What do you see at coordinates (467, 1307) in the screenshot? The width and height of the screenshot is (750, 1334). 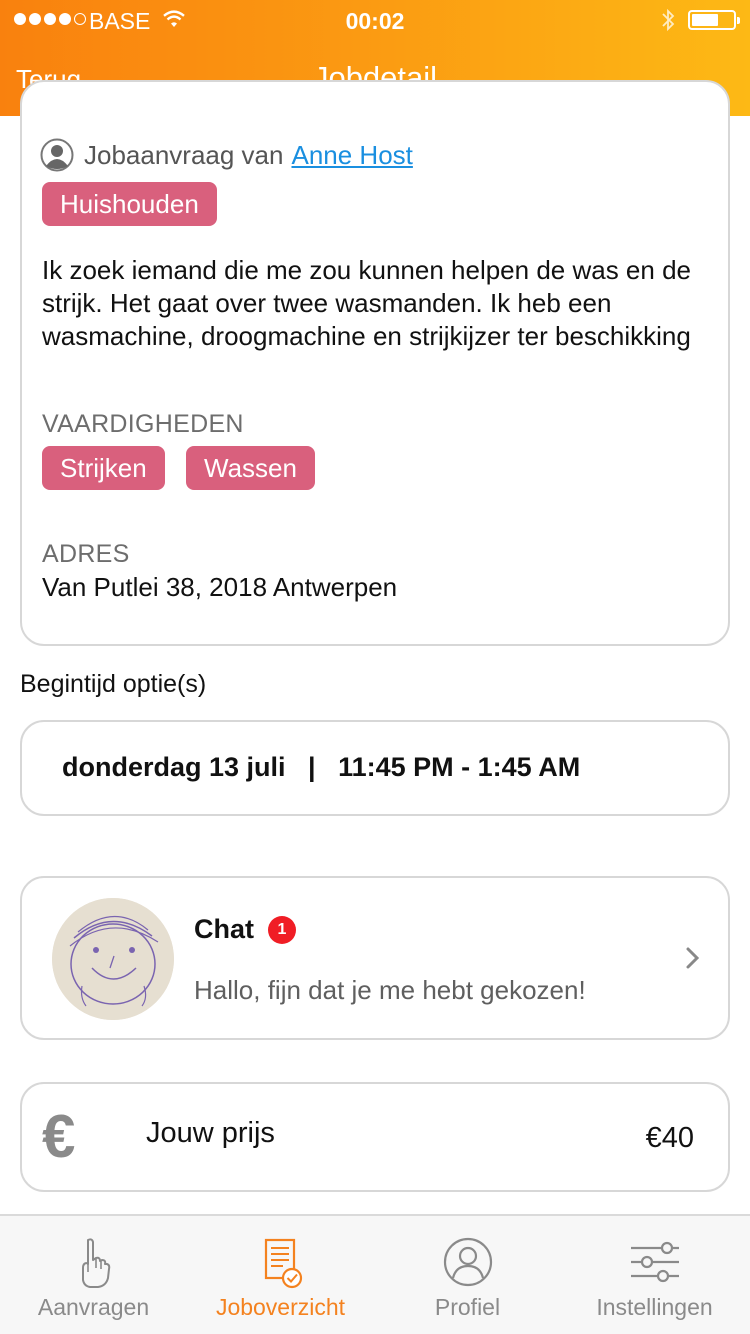 I see `tab-label: Profiel` at bounding box center [467, 1307].